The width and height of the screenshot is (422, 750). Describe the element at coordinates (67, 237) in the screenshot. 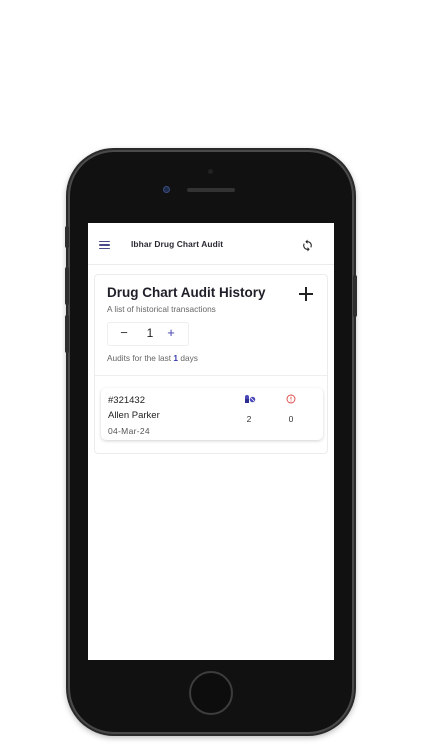

I see `phone-silent-switch` at that location.